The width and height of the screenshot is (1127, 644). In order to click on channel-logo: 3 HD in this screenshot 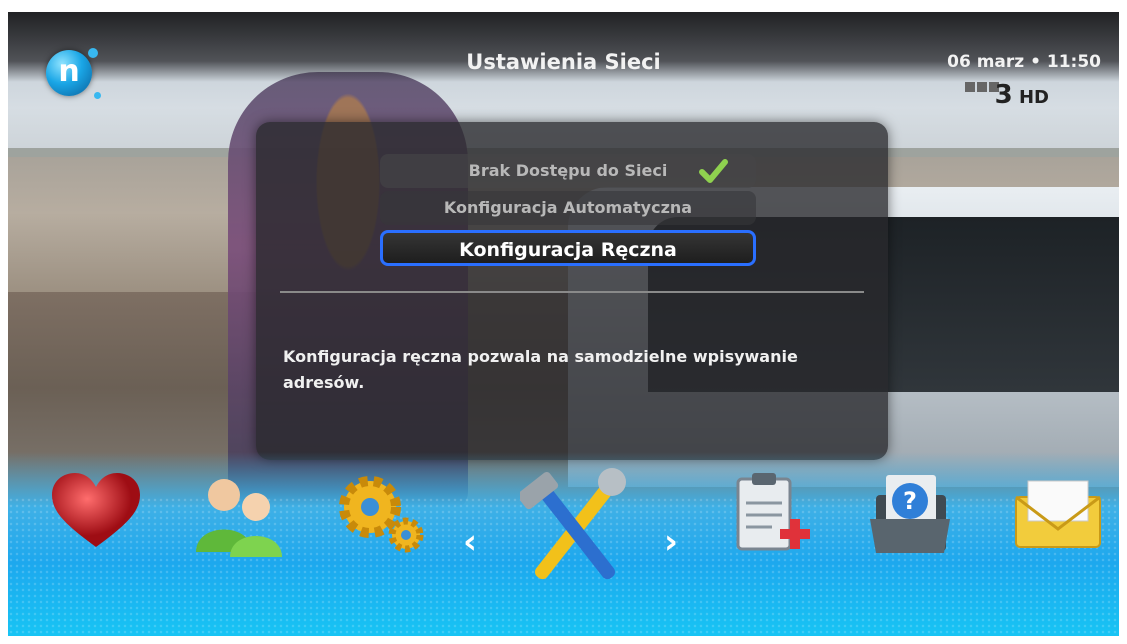, I will do `click(1022, 95)`.